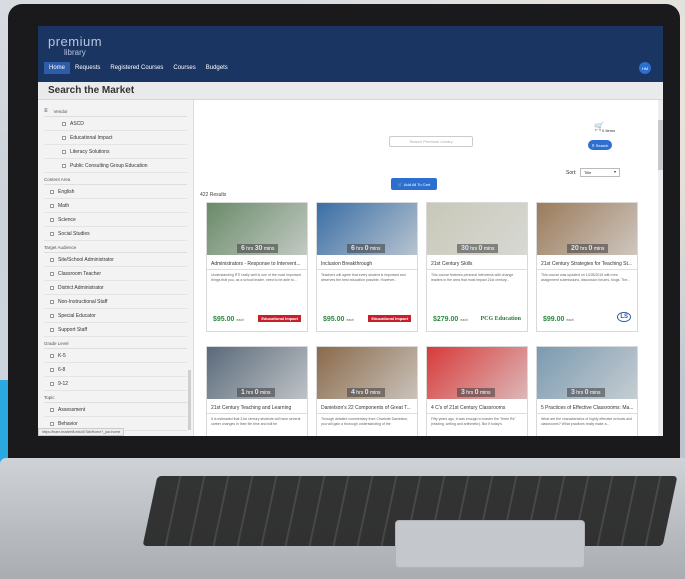 Image resolution: width=685 pixels, height=579 pixels. What do you see at coordinates (224, 319) in the screenshot?
I see `course-price-value: $95.00` at bounding box center [224, 319].